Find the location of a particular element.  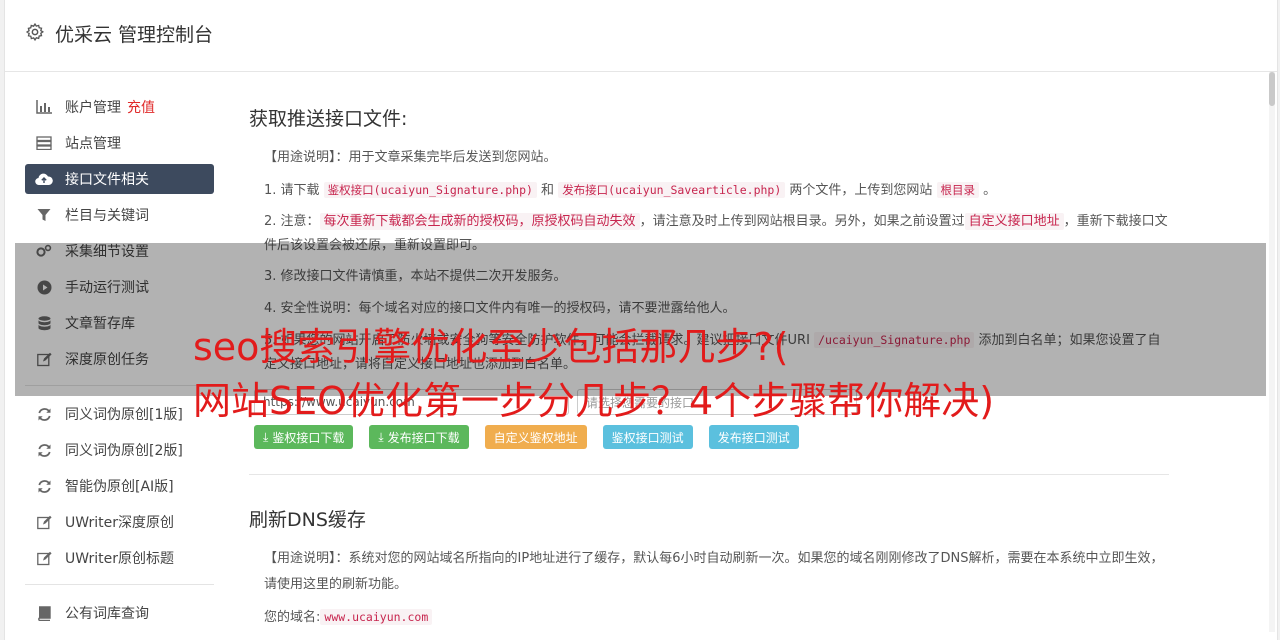

sidebar-item-label: 接口文件相关 is located at coordinates (107, 180).